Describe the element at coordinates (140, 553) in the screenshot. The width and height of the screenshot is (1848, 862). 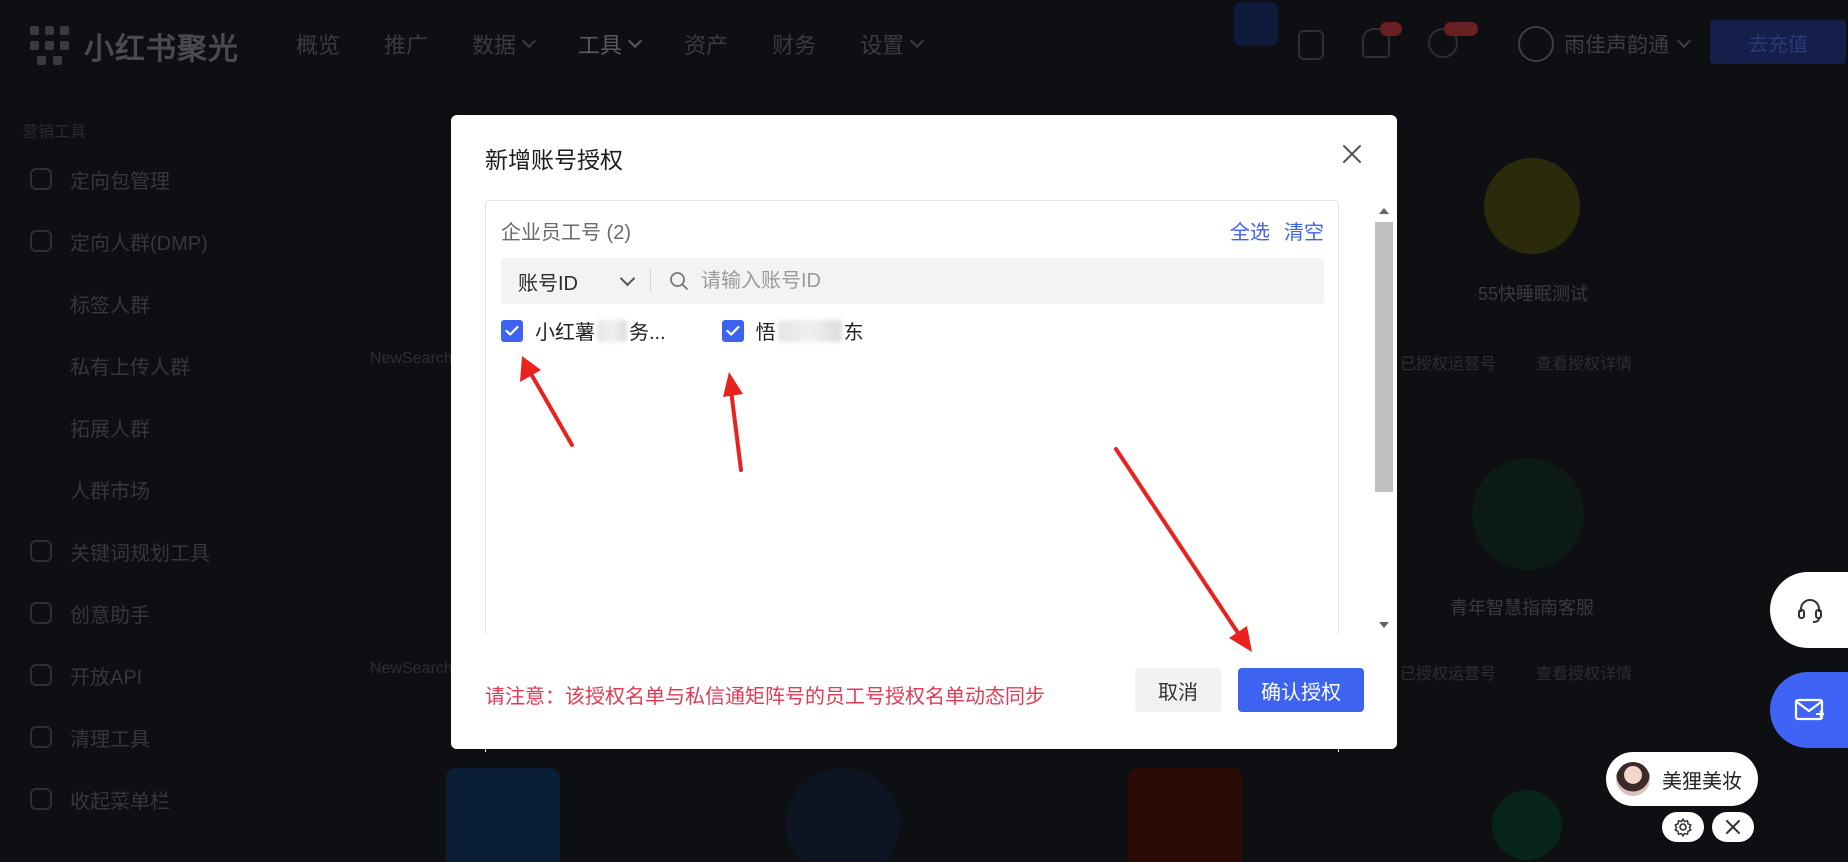
I see `sidebar-item-label: 关键词规划工具` at that location.